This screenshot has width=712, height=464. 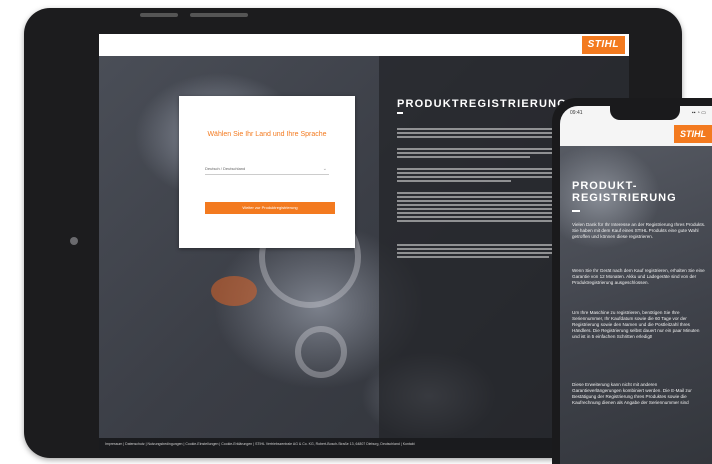 I want to click on status-icons: ▪▪ ◔ ▭, so click(x=698, y=113).